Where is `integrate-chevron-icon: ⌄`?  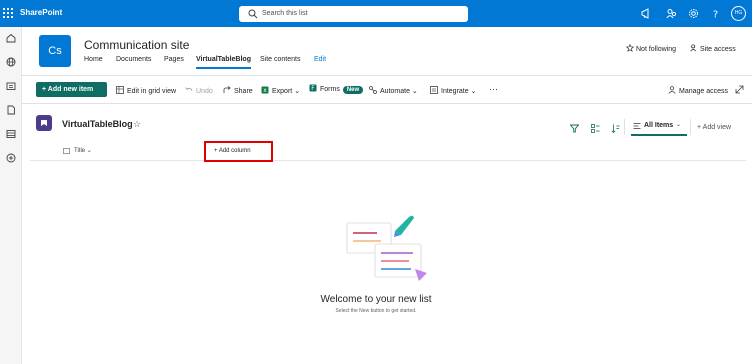 integrate-chevron-icon: ⌄ is located at coordinates (473, 91).